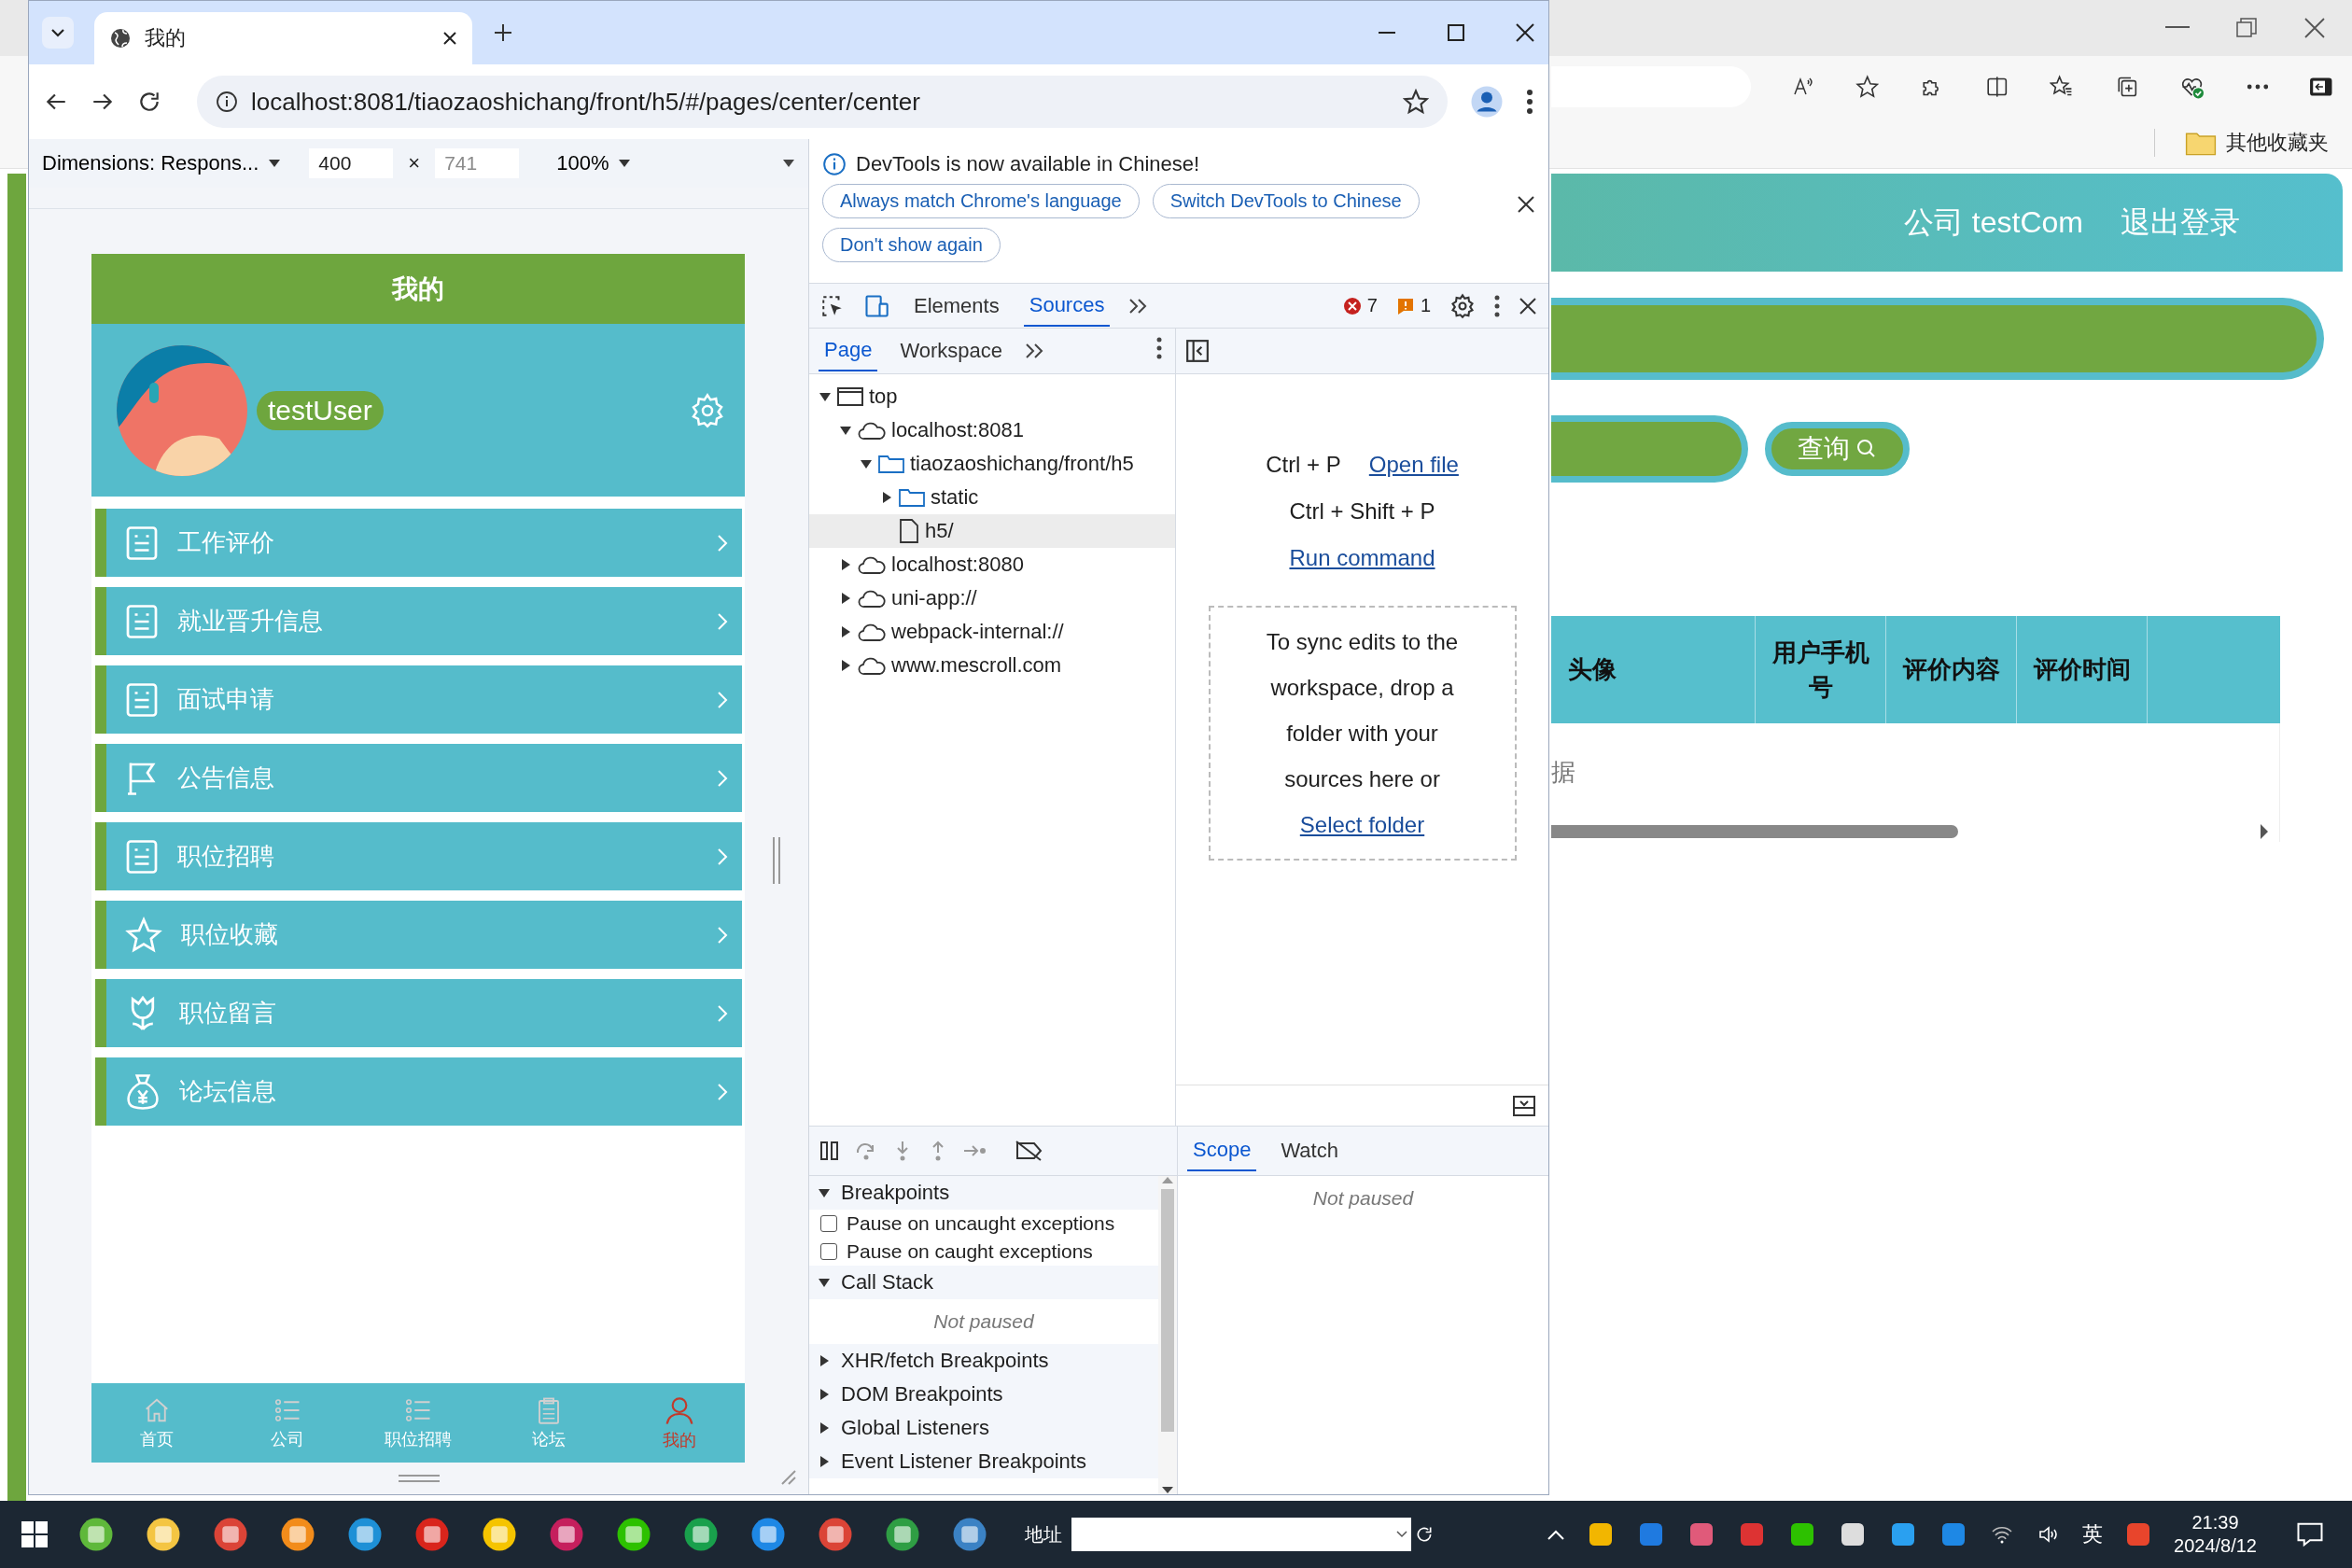 This screenshot has width=2352, height=1568. I want to click on checkbox-label: Pause on uncaught exceptions, so click(981, 1223).